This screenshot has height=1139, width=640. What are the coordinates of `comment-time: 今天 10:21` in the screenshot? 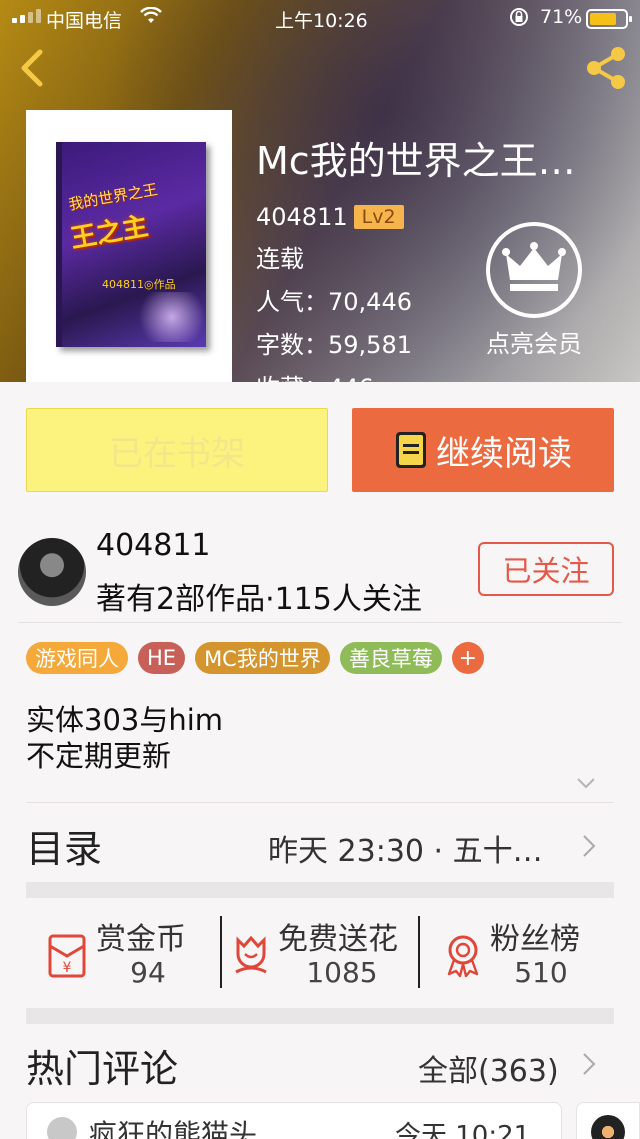 It's located at (463, 1130).